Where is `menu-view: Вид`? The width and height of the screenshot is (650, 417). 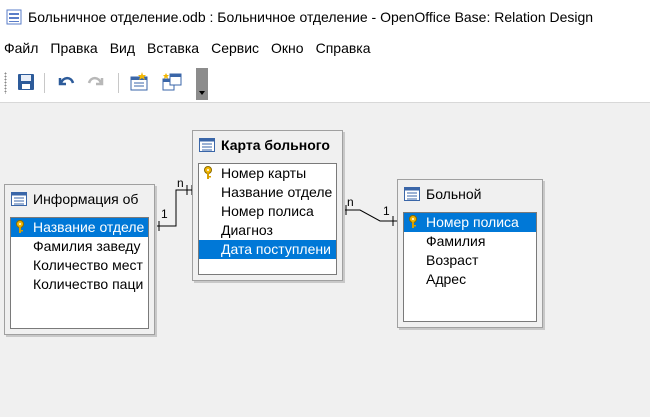
menu-view: Вид is located at coordinates (122, 48).